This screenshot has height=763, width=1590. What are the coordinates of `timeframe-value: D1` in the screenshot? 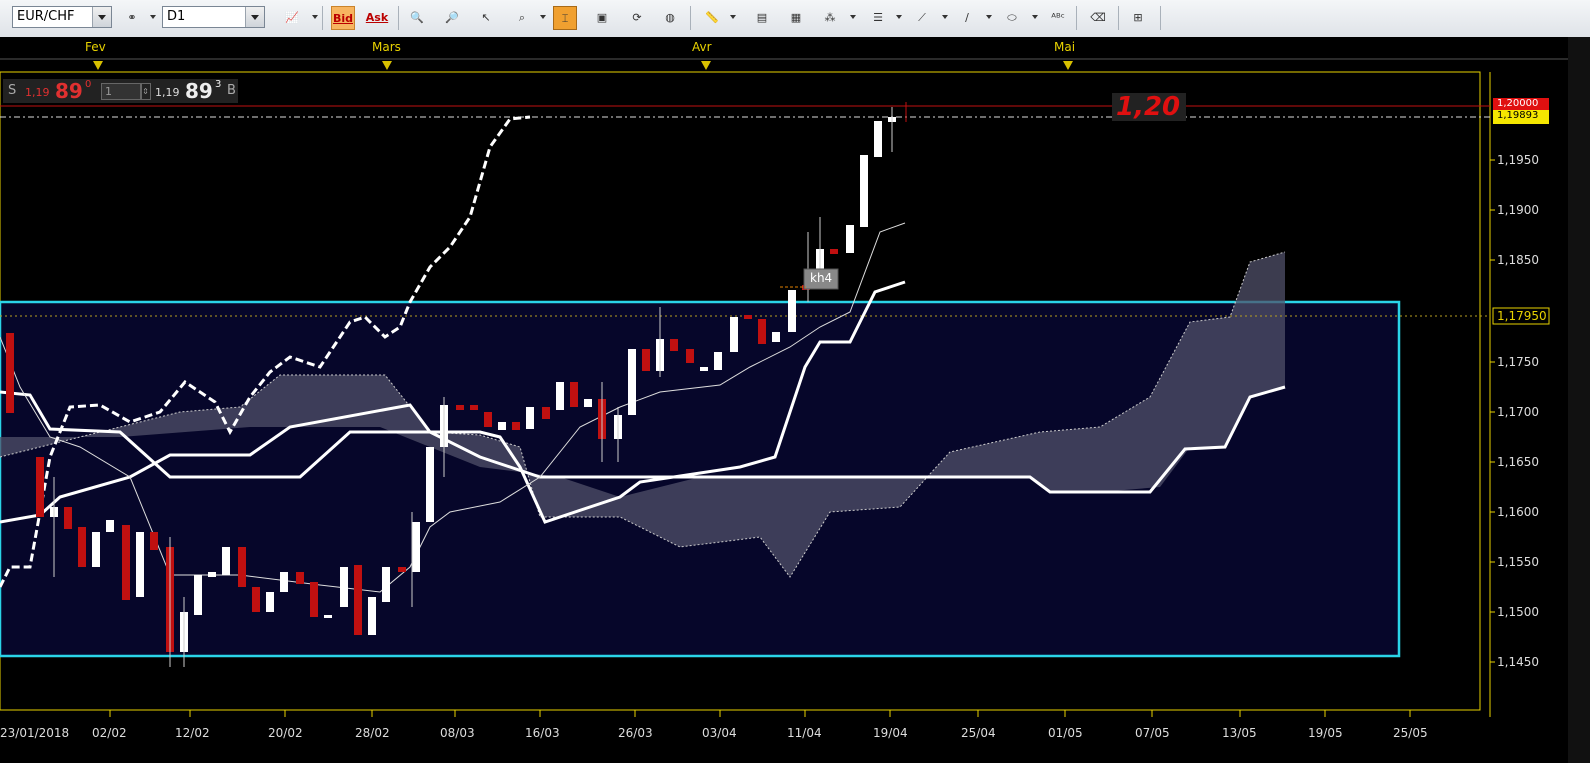 It's located at (176, 16).